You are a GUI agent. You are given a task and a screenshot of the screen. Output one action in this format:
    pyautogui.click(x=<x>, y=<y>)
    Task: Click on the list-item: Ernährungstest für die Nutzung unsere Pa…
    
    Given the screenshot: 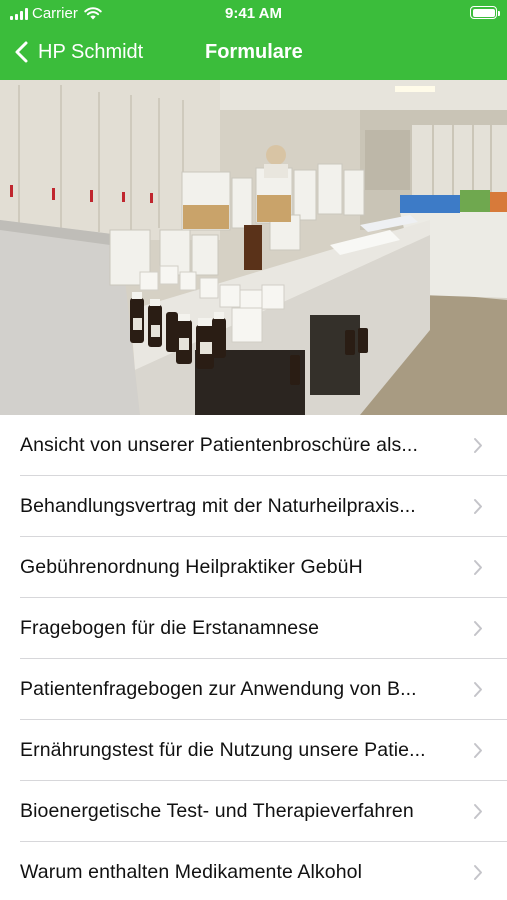 What is the action you would take?
    pyautogui.click(x=253, y=750)
    